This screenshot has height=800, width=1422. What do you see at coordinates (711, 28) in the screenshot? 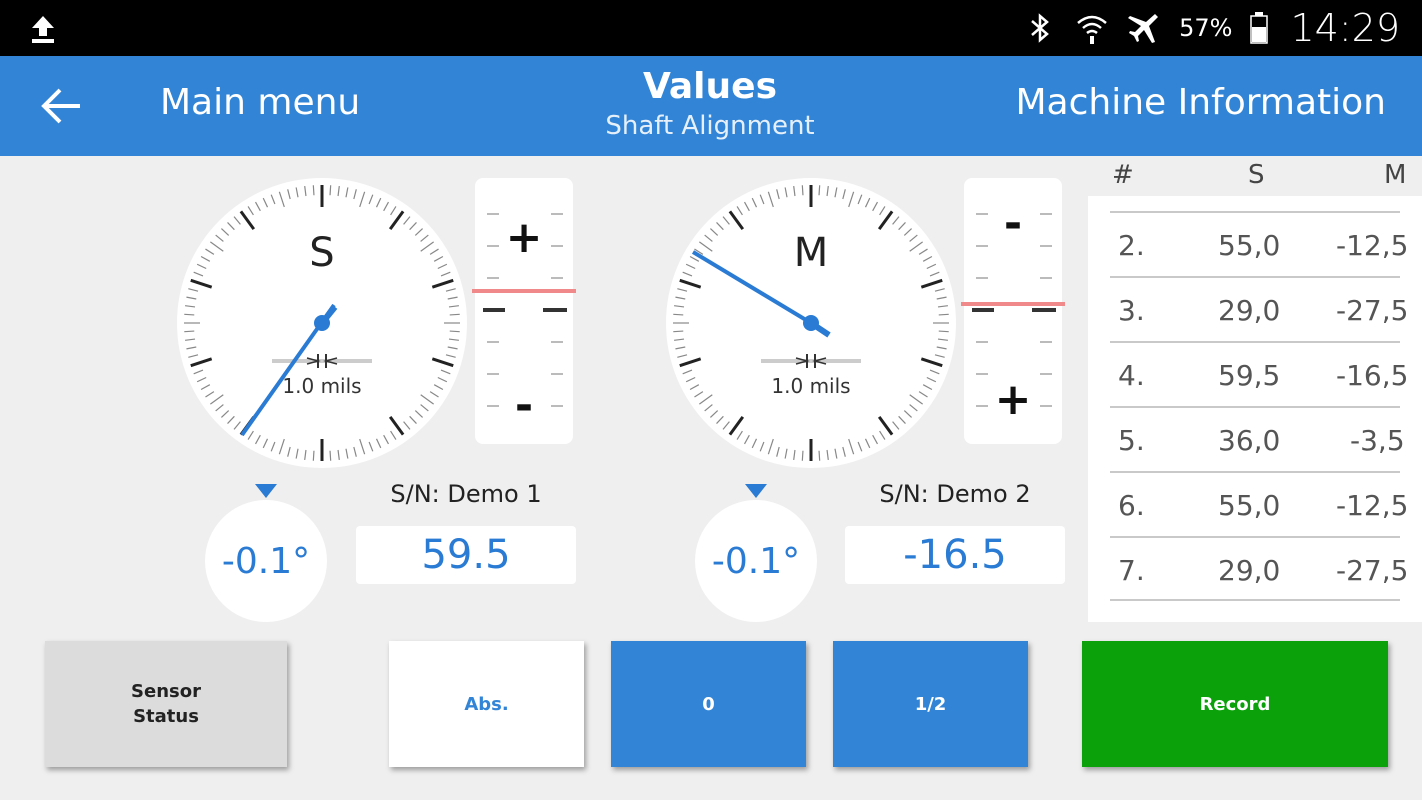
I see `status-bar: 57% 14:29` at bounding box center [711, 28].